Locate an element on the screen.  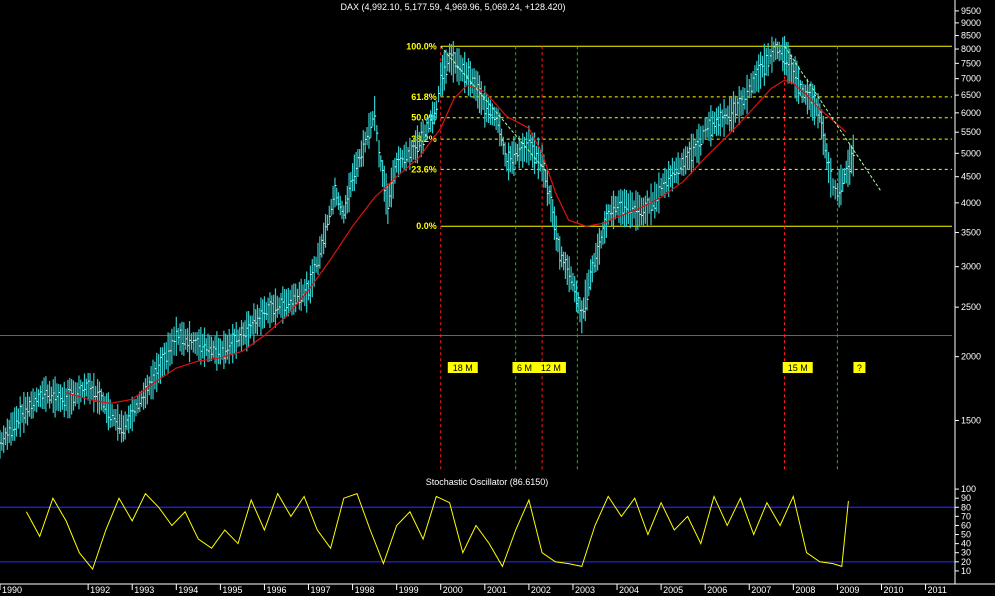
oscillator-title: Stochastic Oscillator (86.6150) is located at coordinates (487, 482).